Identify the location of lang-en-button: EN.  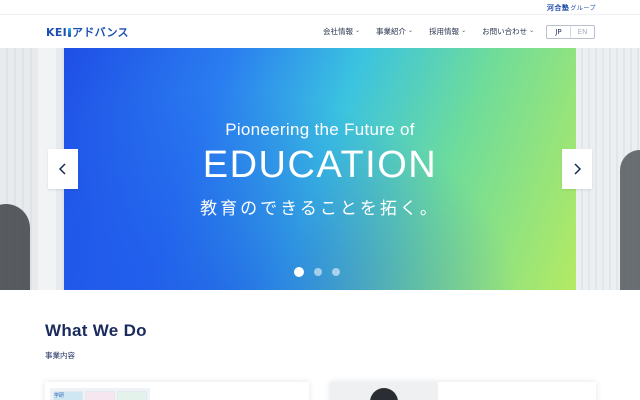
(582, 32).